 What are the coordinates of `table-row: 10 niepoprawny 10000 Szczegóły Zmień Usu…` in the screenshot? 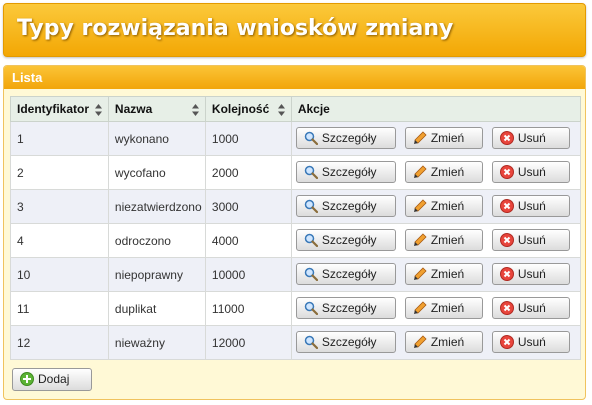 It's located at (296, 274).